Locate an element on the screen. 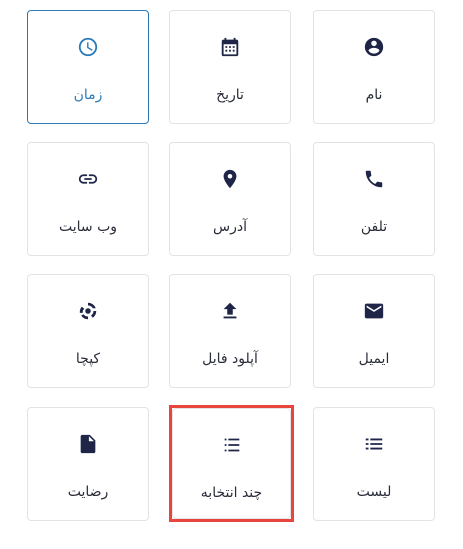 The image size is (464, 549). field-tile-email: ایمیل is located at coordinates (374, 331).